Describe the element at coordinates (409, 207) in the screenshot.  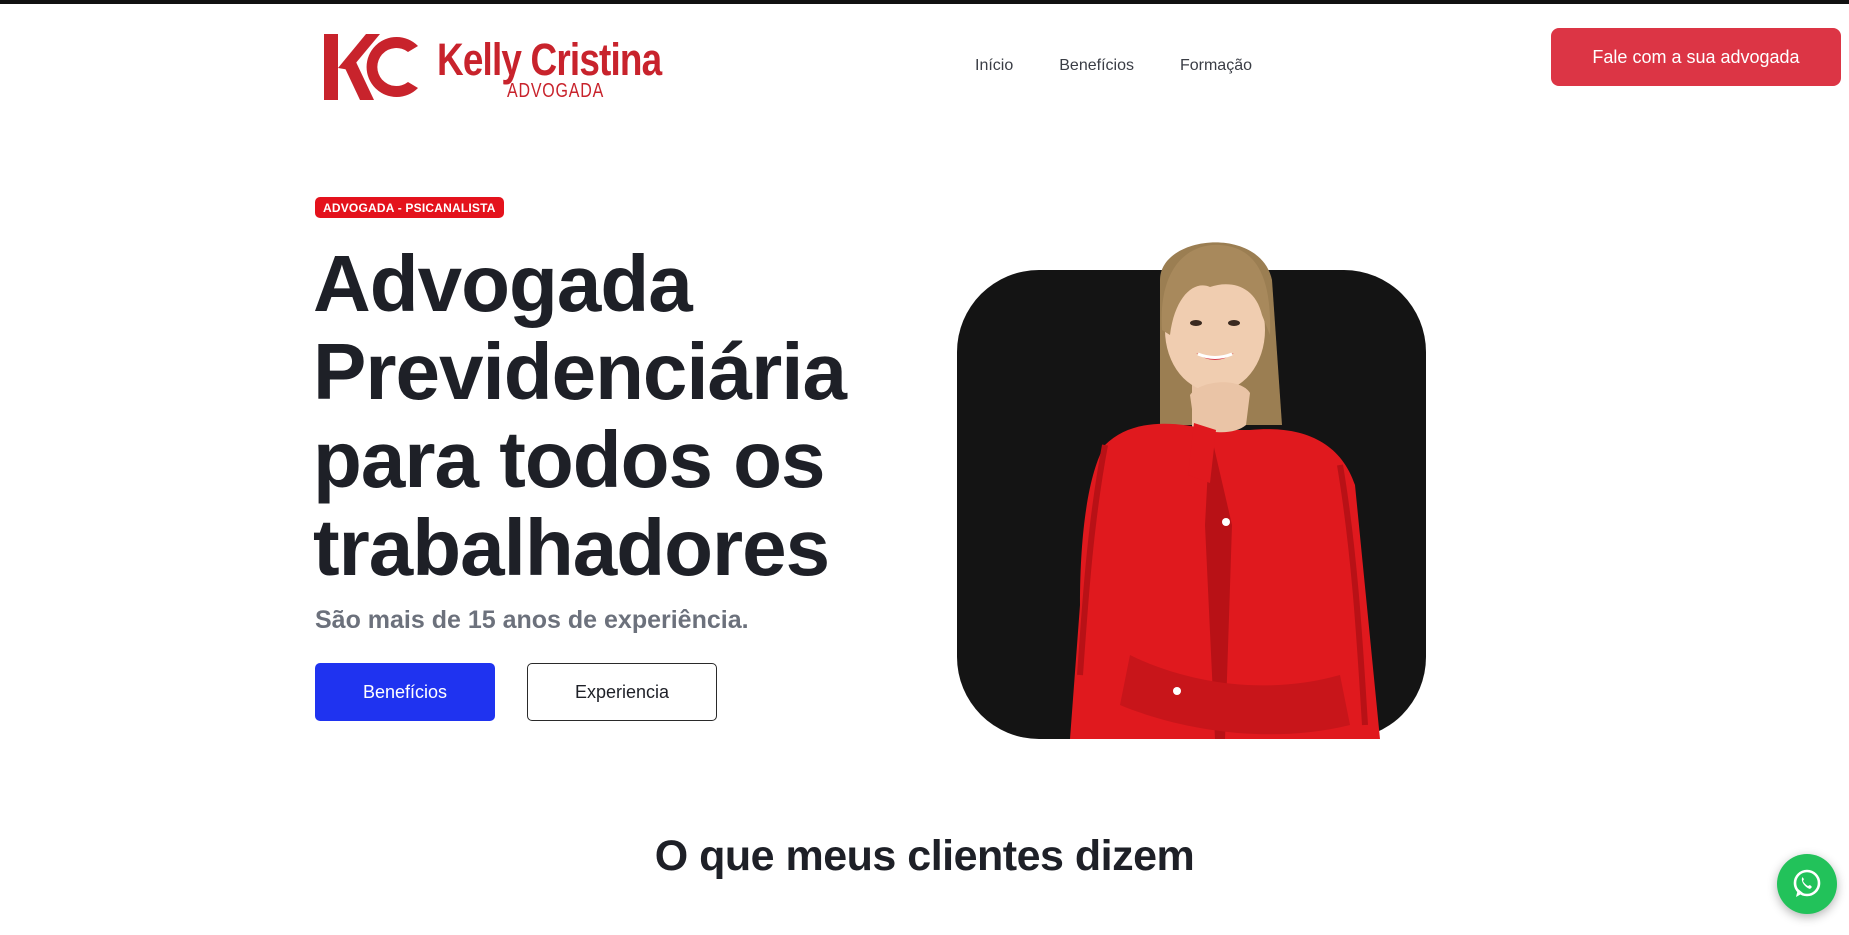
I see `profession-badge: ADVOGADA - PSICANALISTA` at that location.